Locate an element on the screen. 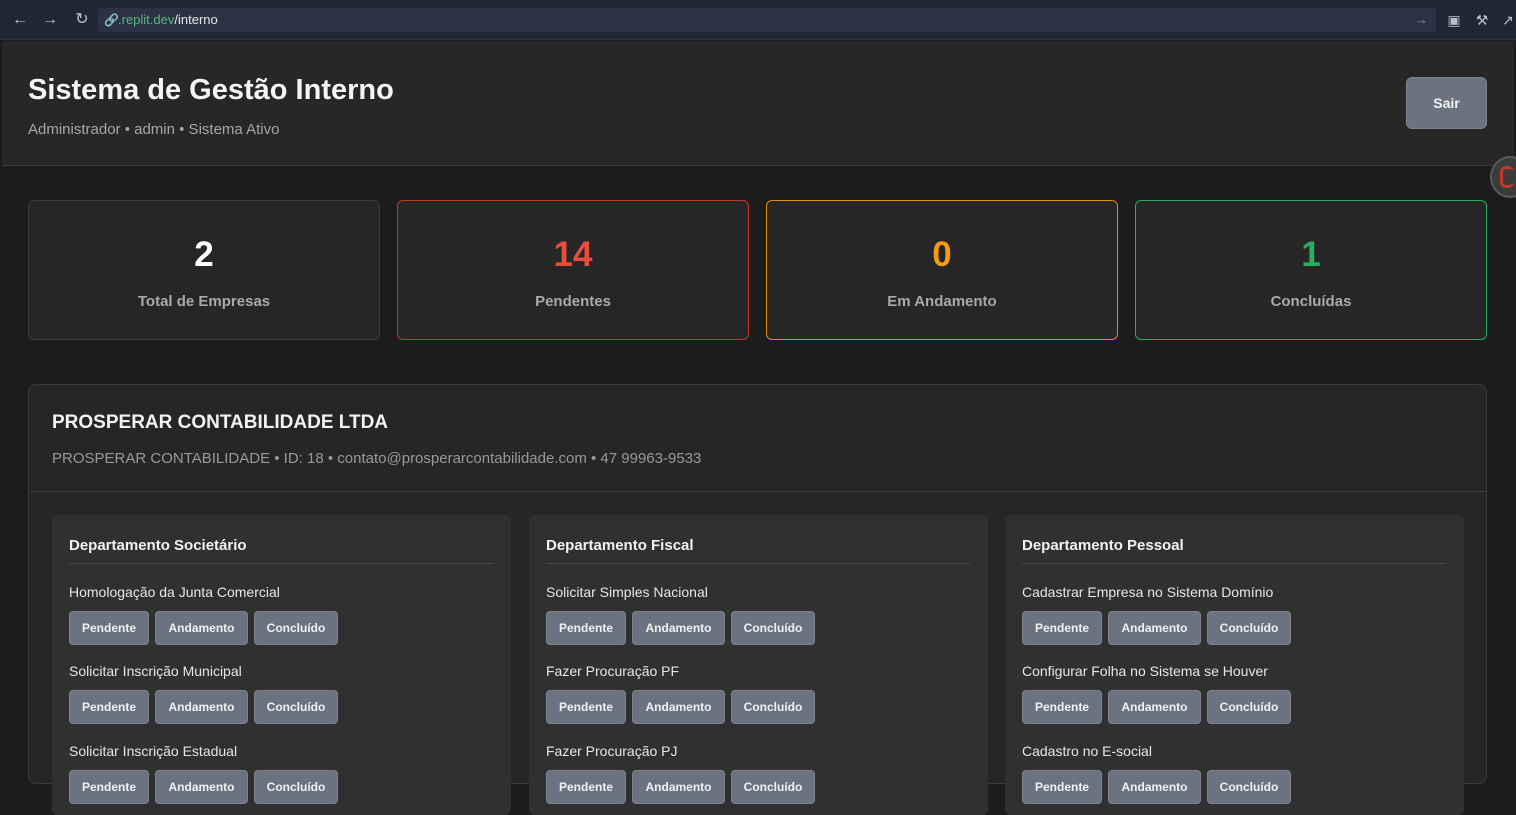 The height and width of the screenshot is (815, 1516). stat-card-total-empresas: 2 Total de Empresas is located at coordinates (204, 270).